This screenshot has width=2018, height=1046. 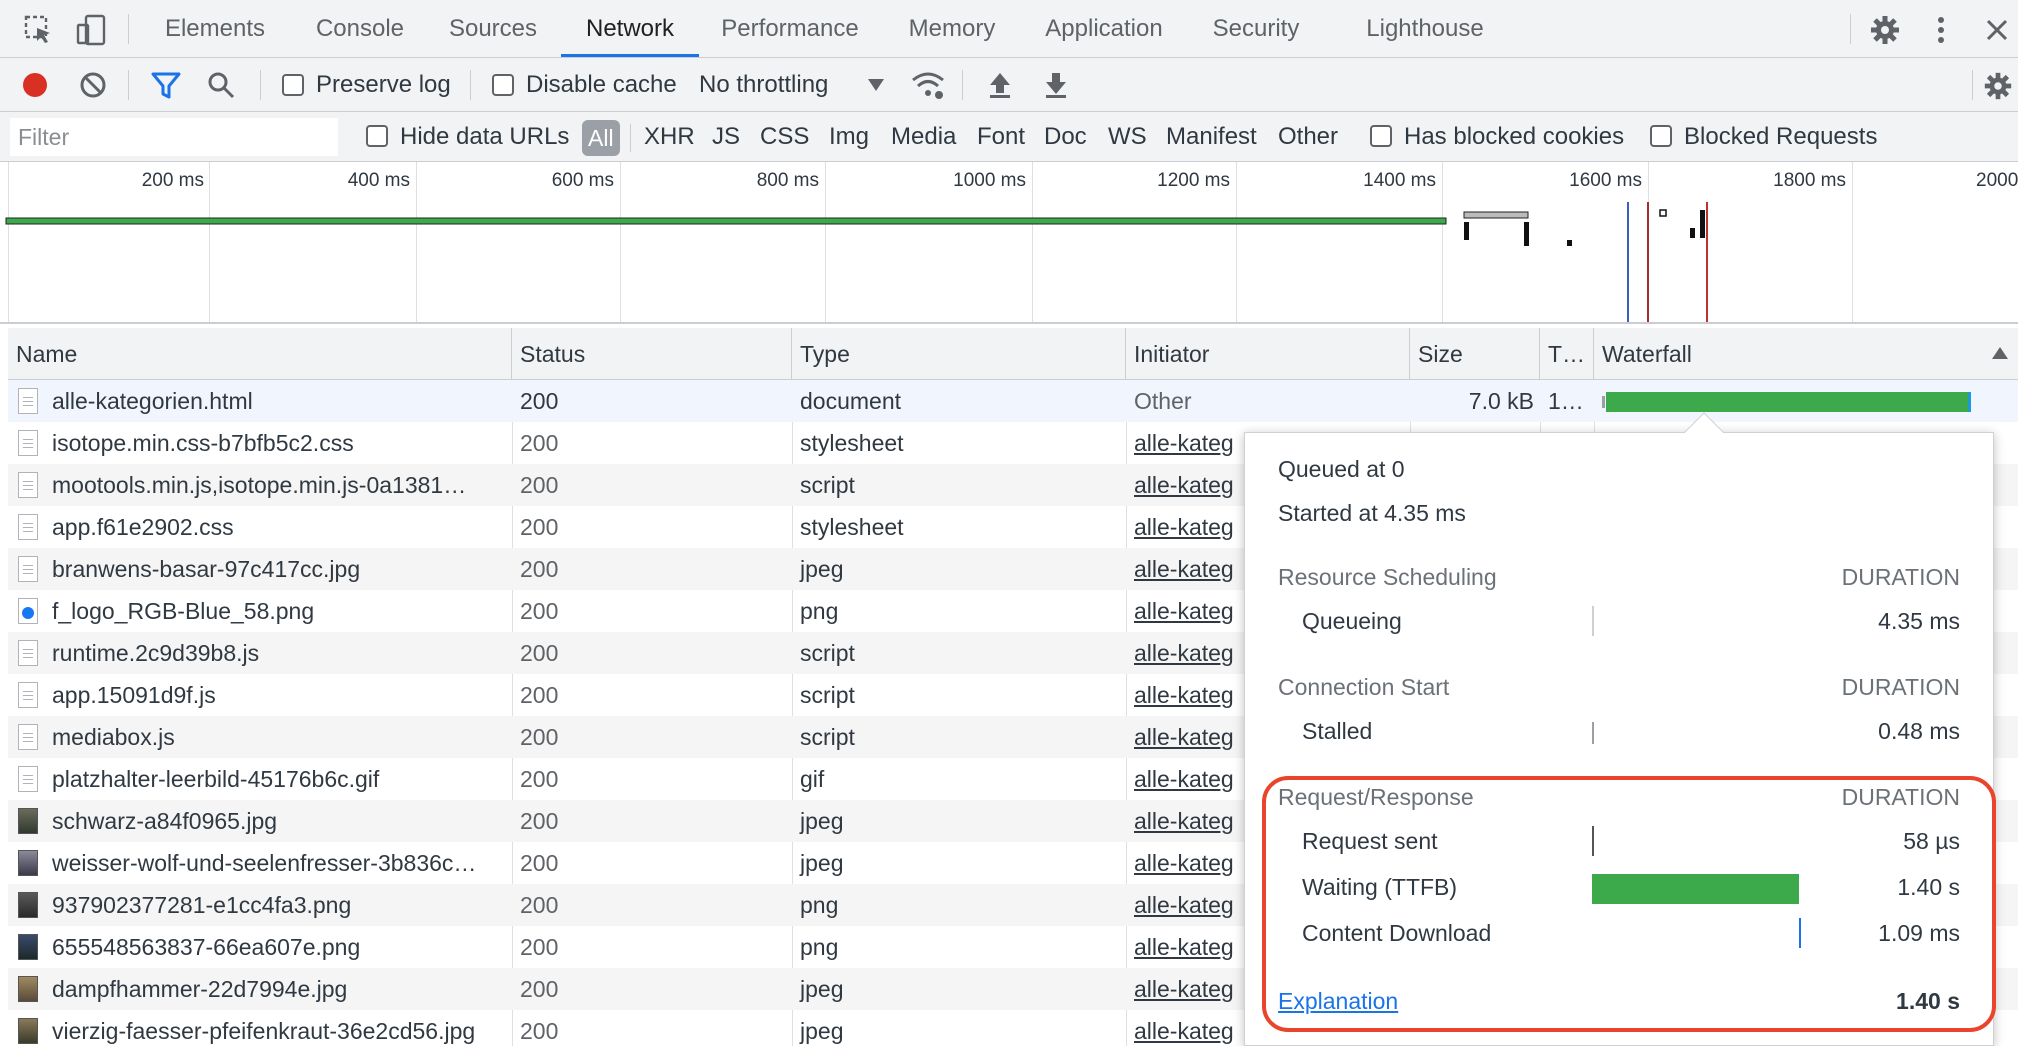 I want to click on filter-icon, so click(x=166, y=85).